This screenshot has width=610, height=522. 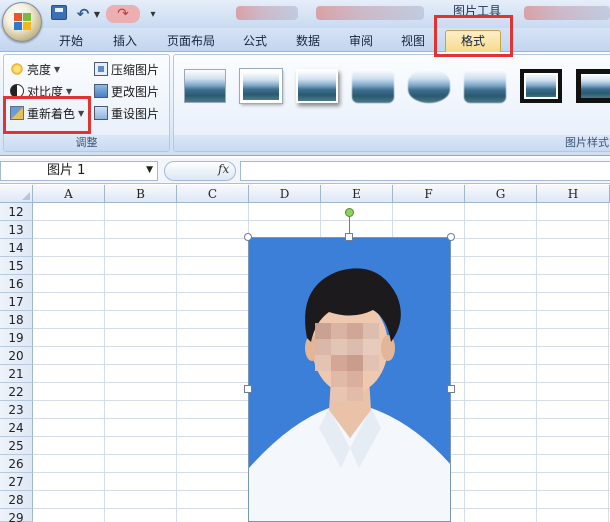 I want to click on column-header-d: D, so click(x=285, y=194).